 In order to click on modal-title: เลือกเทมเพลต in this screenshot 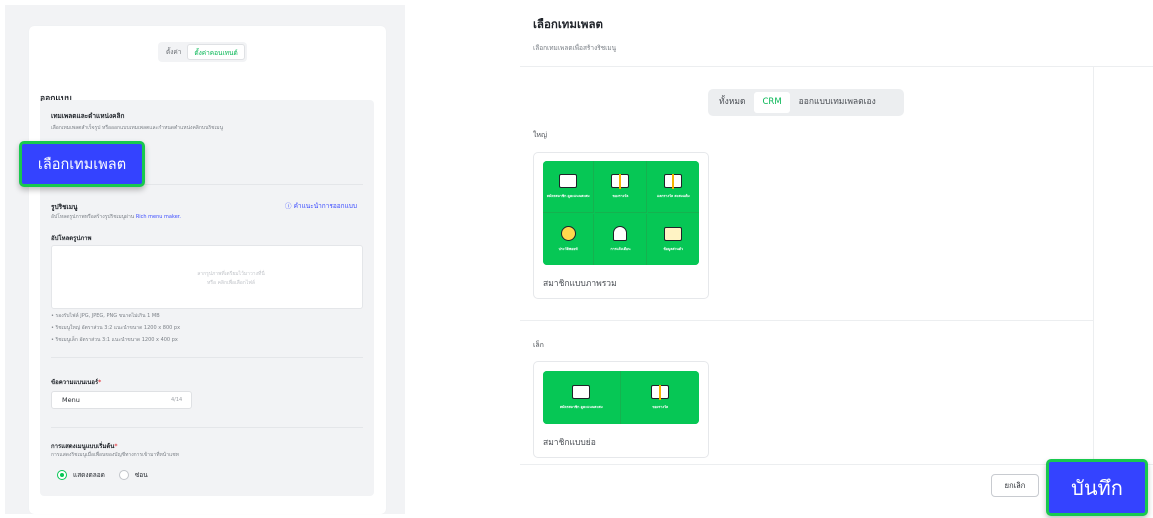, I will do `click(568, 24)`.